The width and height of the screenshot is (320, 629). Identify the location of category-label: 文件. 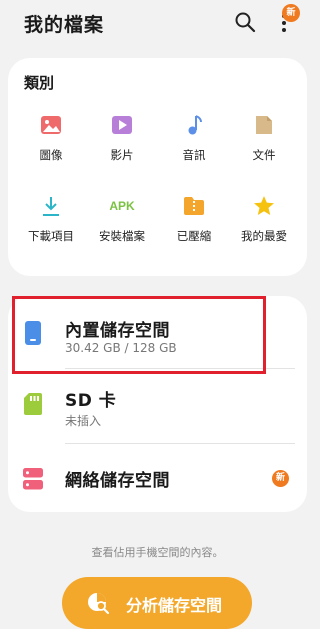
(264, 155).